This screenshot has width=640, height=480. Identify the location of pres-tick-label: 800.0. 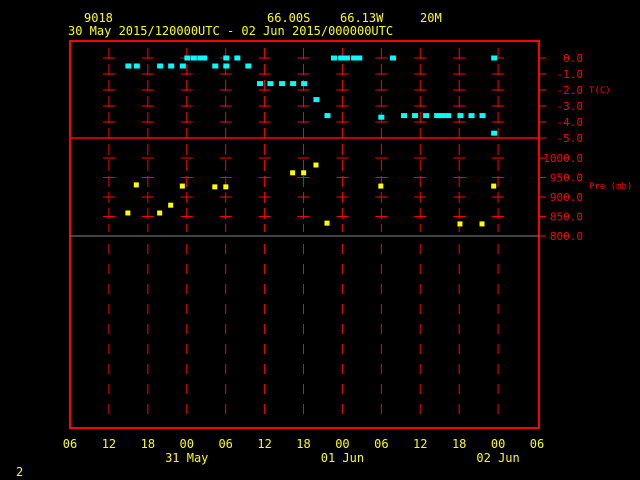
(566, 236).